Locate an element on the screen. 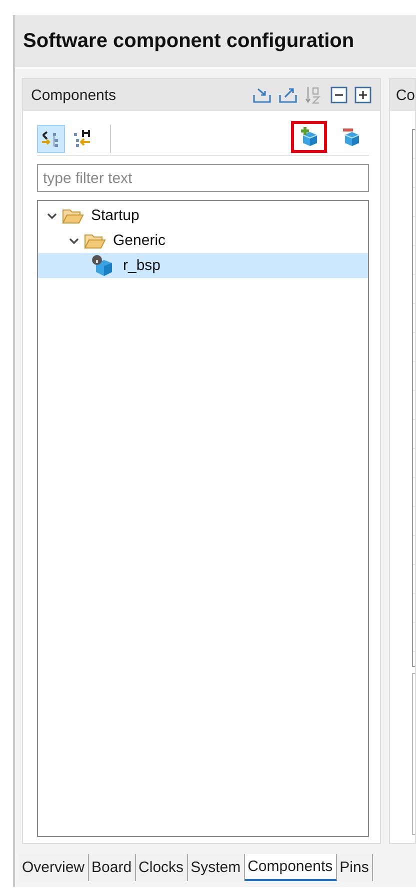 This screenshot has width=416, height=893. tree-item: r_bsp is located at coordinates (203, 265).